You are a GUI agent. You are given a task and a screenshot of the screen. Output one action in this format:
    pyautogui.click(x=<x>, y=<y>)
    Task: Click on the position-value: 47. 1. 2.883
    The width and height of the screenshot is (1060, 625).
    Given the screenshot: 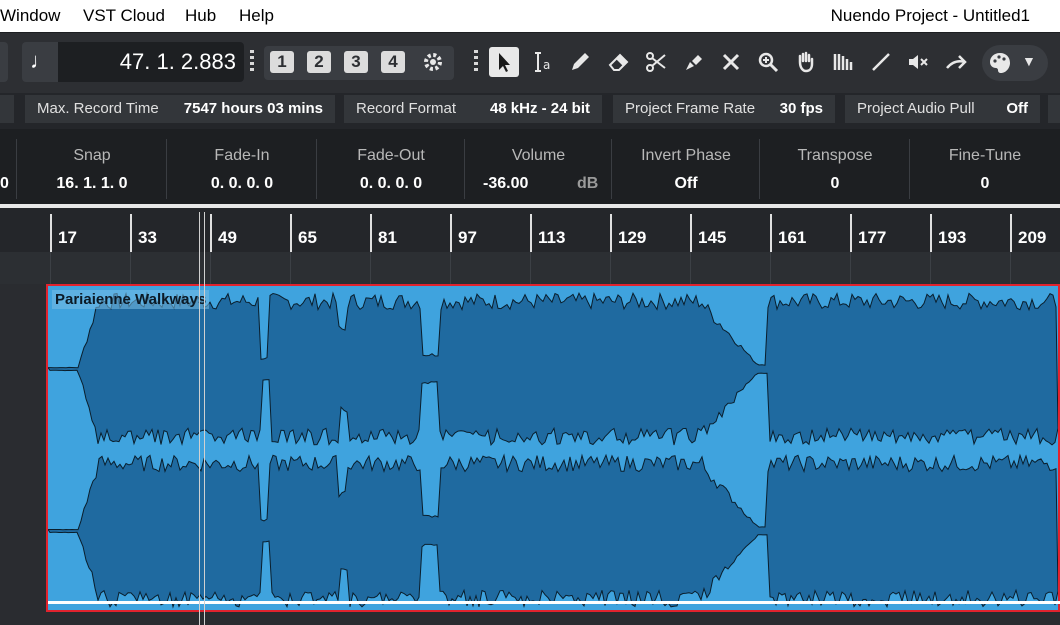 What is the action you would take?
    pyautogui.click(x=177, y=61)
    